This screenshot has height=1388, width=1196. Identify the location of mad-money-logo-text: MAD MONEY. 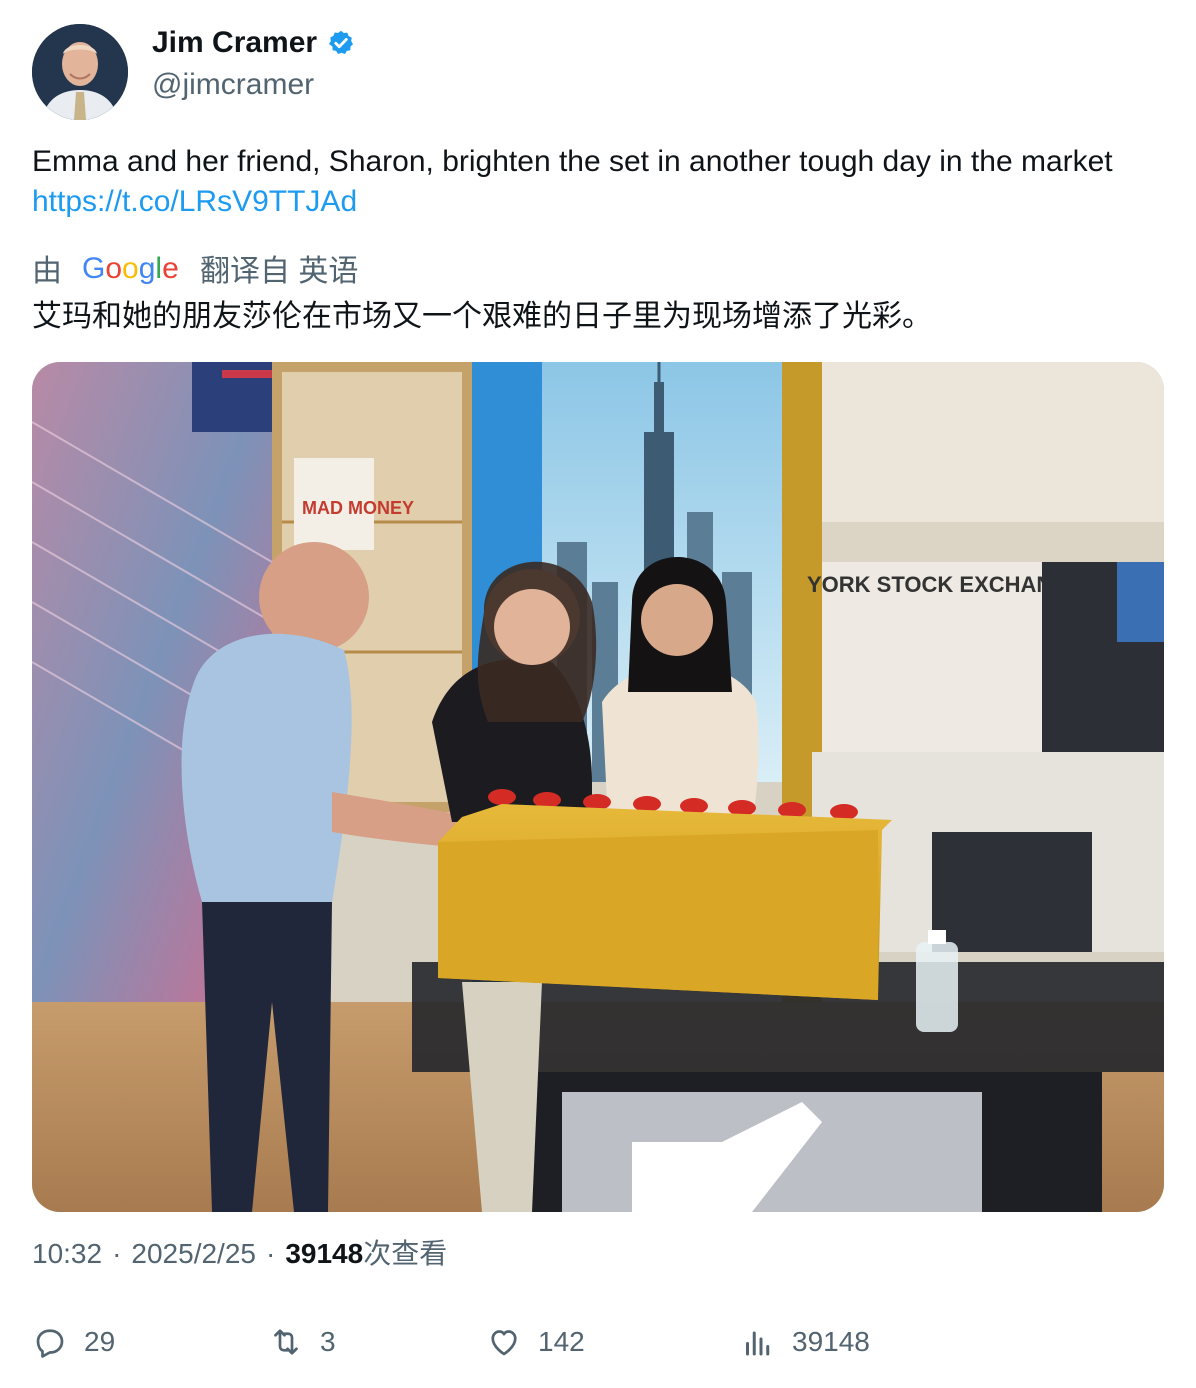
(358, 508).